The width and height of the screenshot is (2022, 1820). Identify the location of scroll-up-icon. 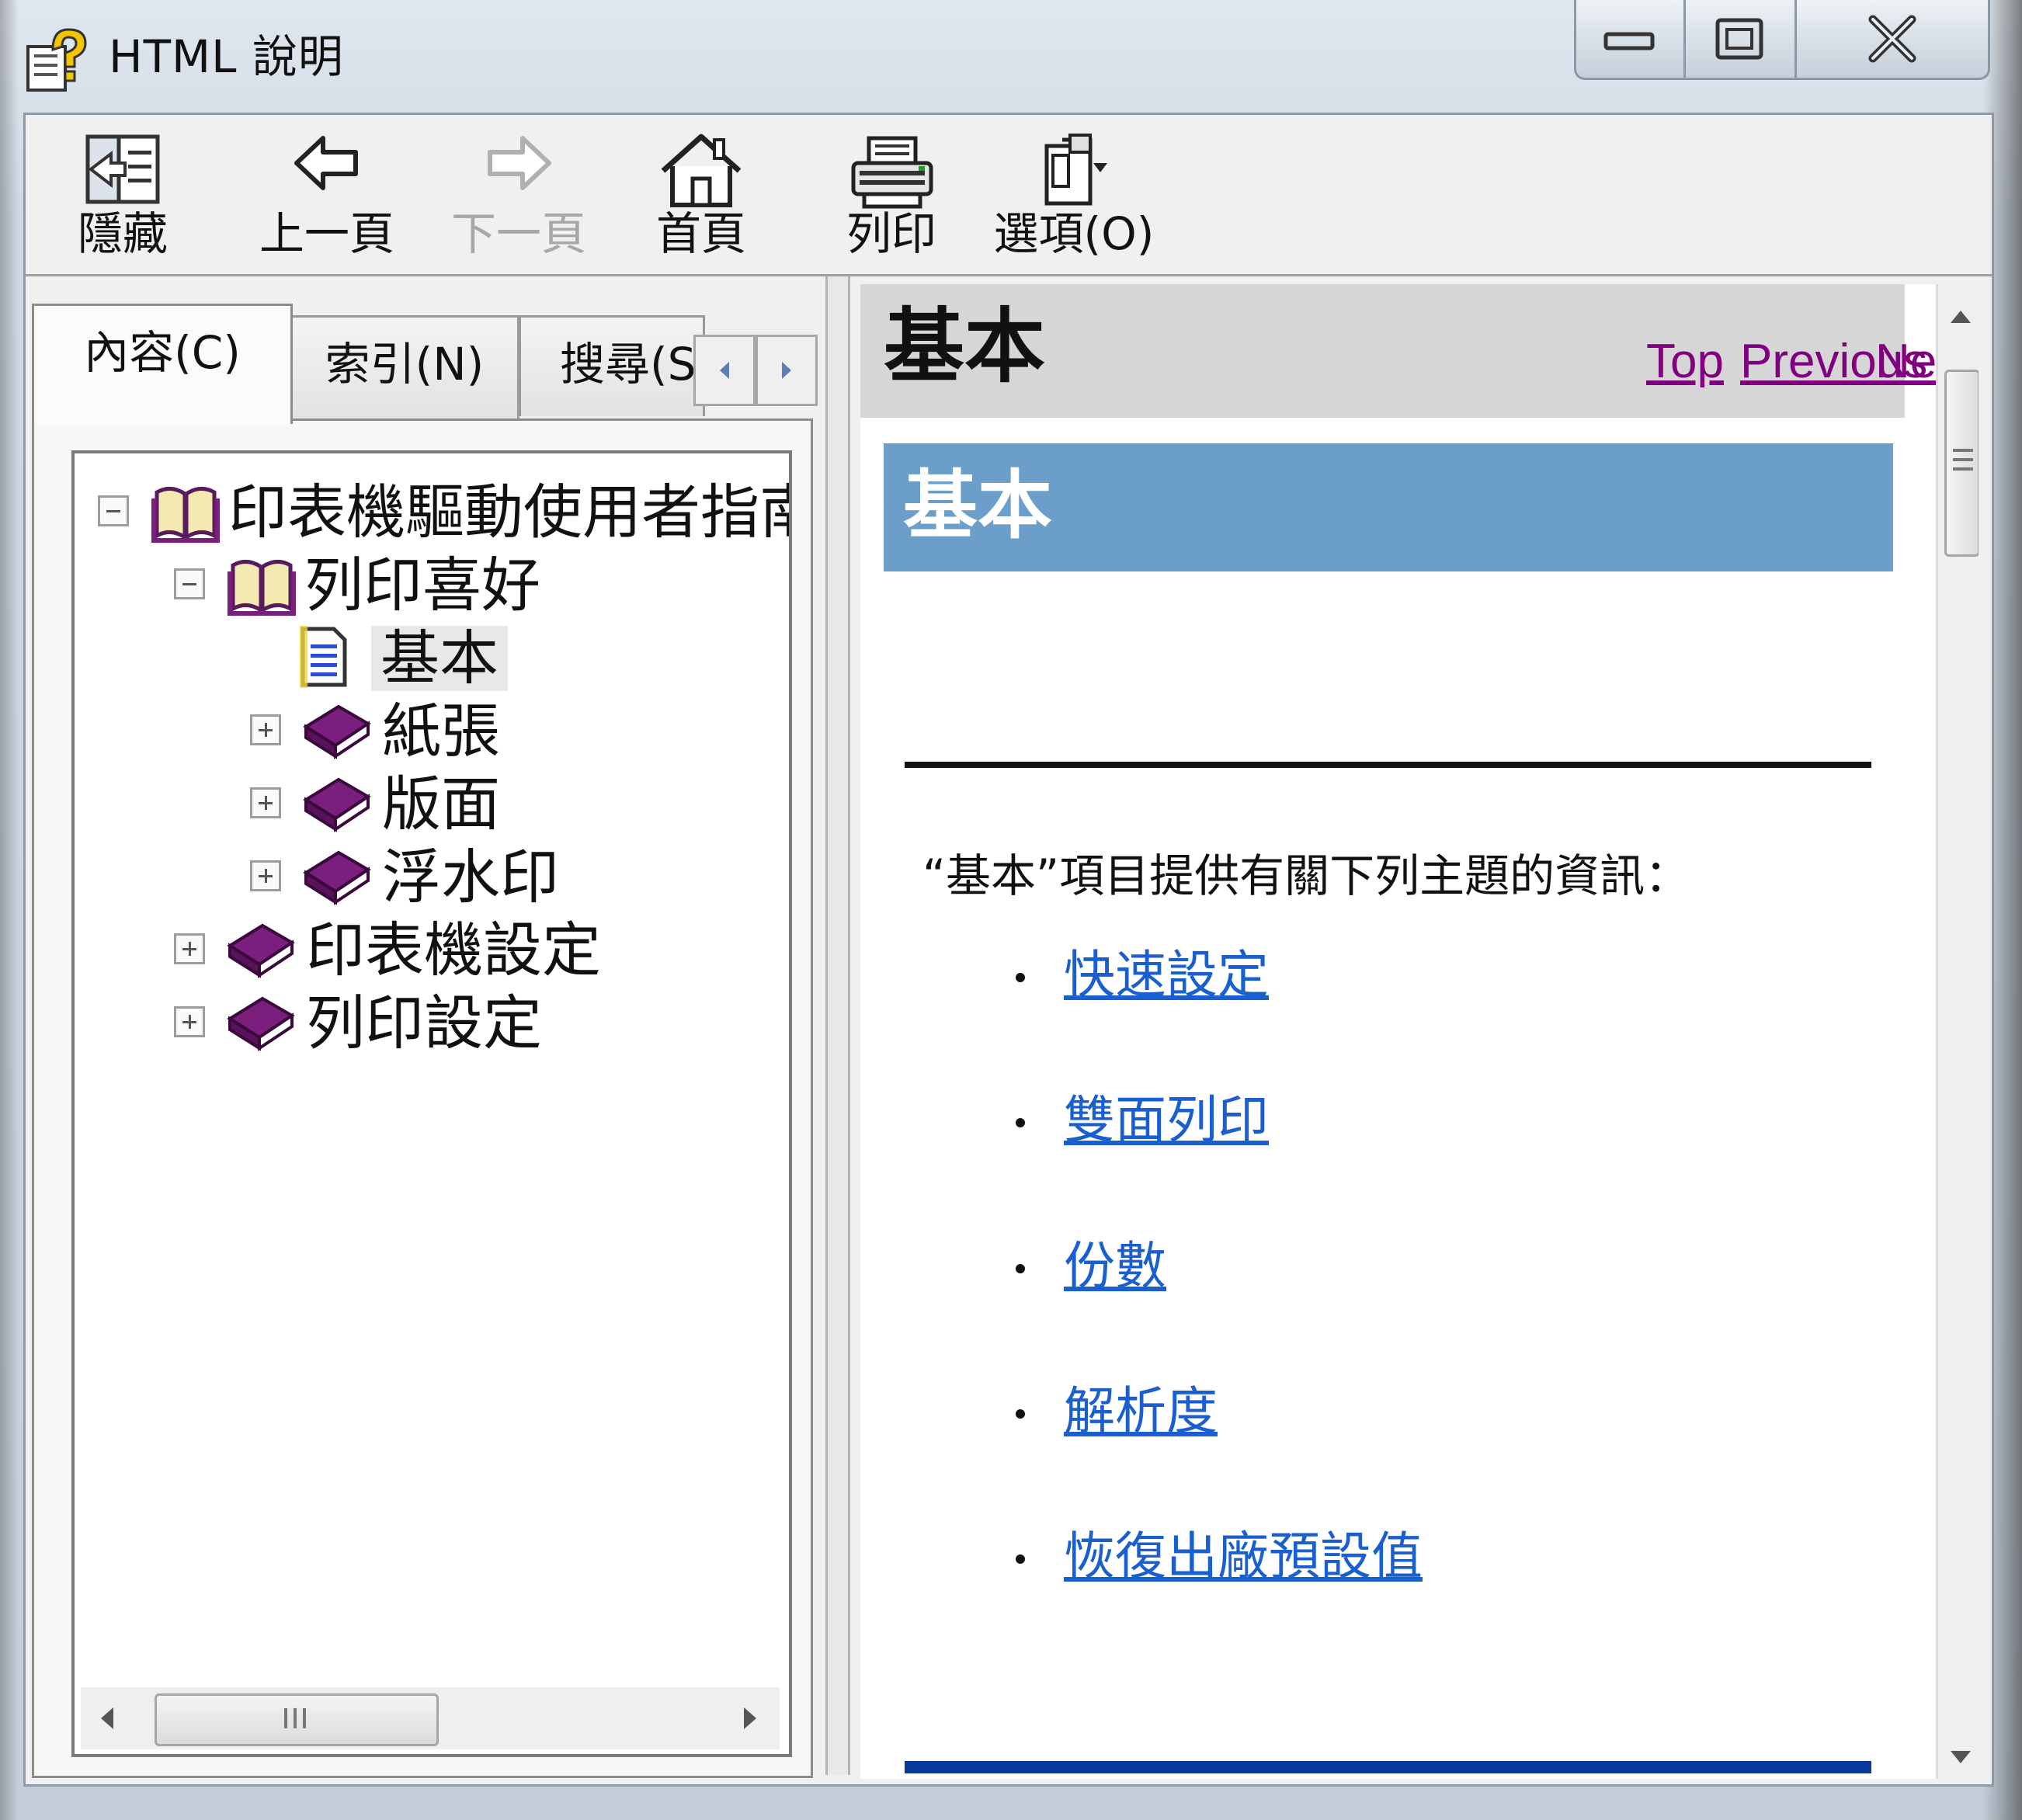
(1960, 316).